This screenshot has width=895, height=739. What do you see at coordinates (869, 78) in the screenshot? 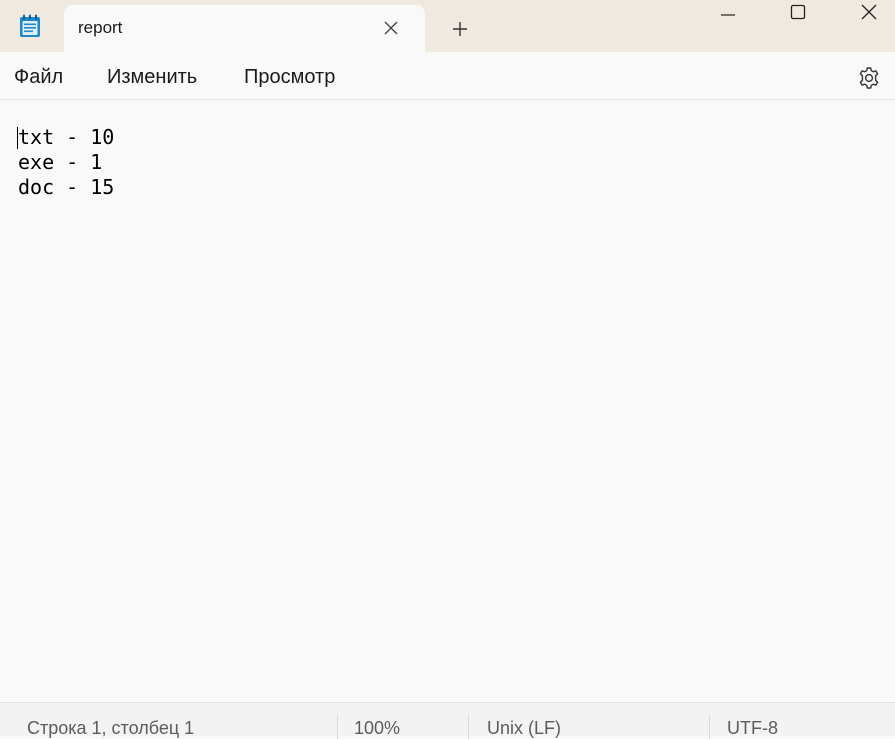
I see `gear-icon` at bounding box center [869, 78].